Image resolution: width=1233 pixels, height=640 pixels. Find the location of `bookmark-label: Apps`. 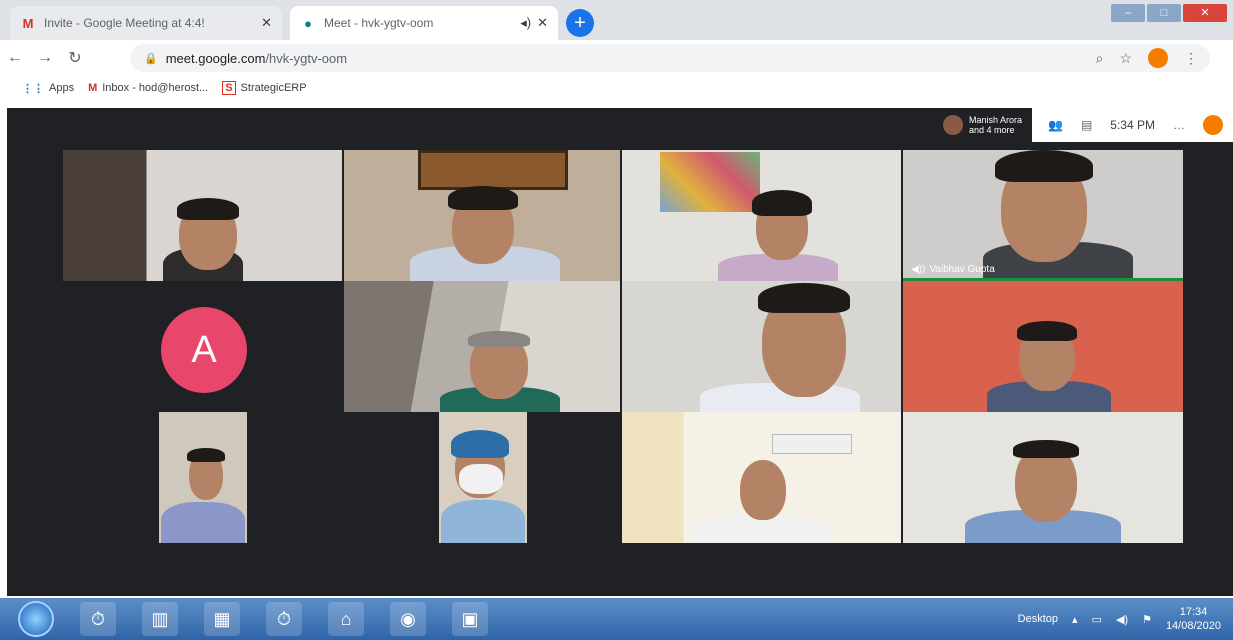

bookmark-label: Apps is located at coordinates (62, 88).